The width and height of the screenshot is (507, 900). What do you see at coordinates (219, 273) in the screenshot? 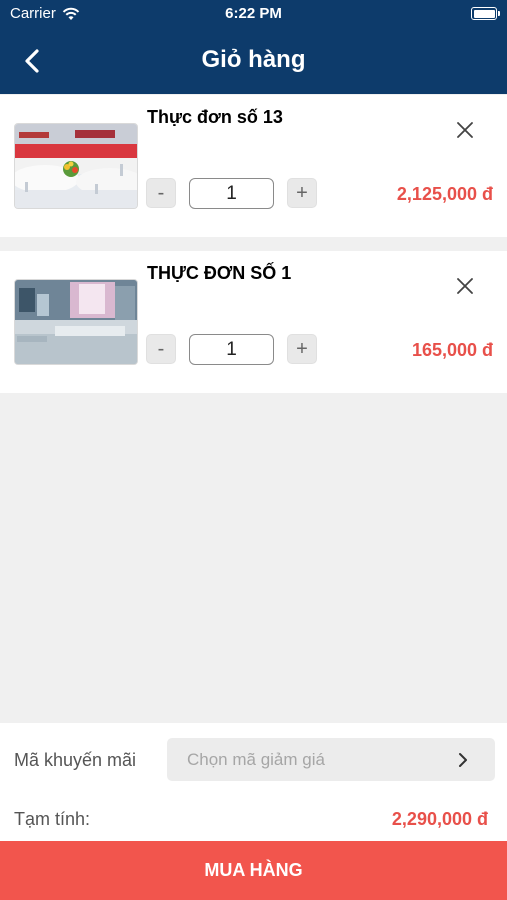
I see `item-name: THỰC ĐƠN SỐ 1` at bounding box center [219, 273].